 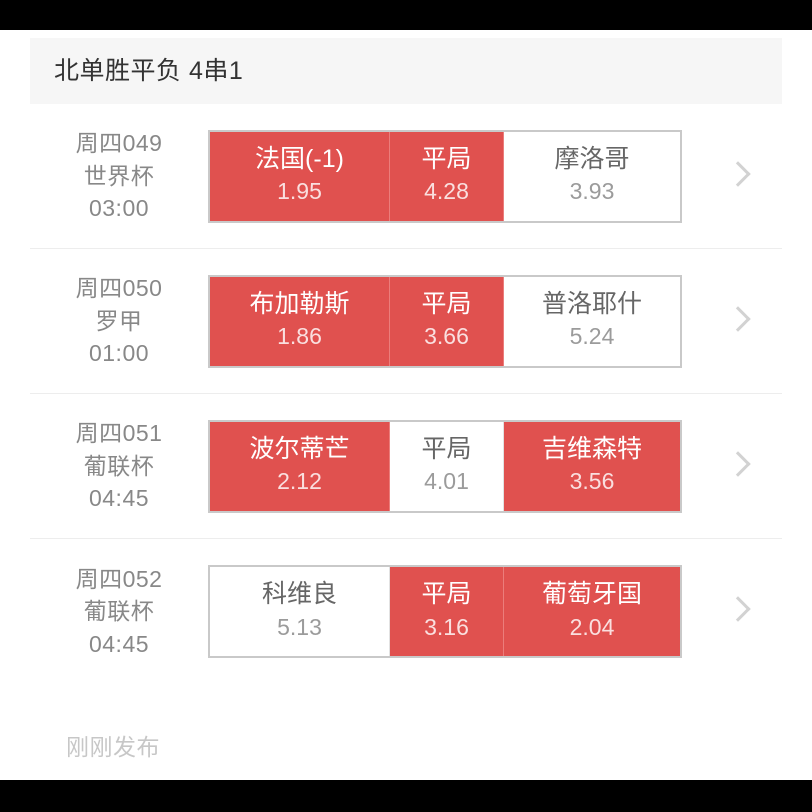 I want to click on bet-options: 法国(-1) 1.95 平局 4.28 摩洛哥 3.93, so click(x=445, y=176).